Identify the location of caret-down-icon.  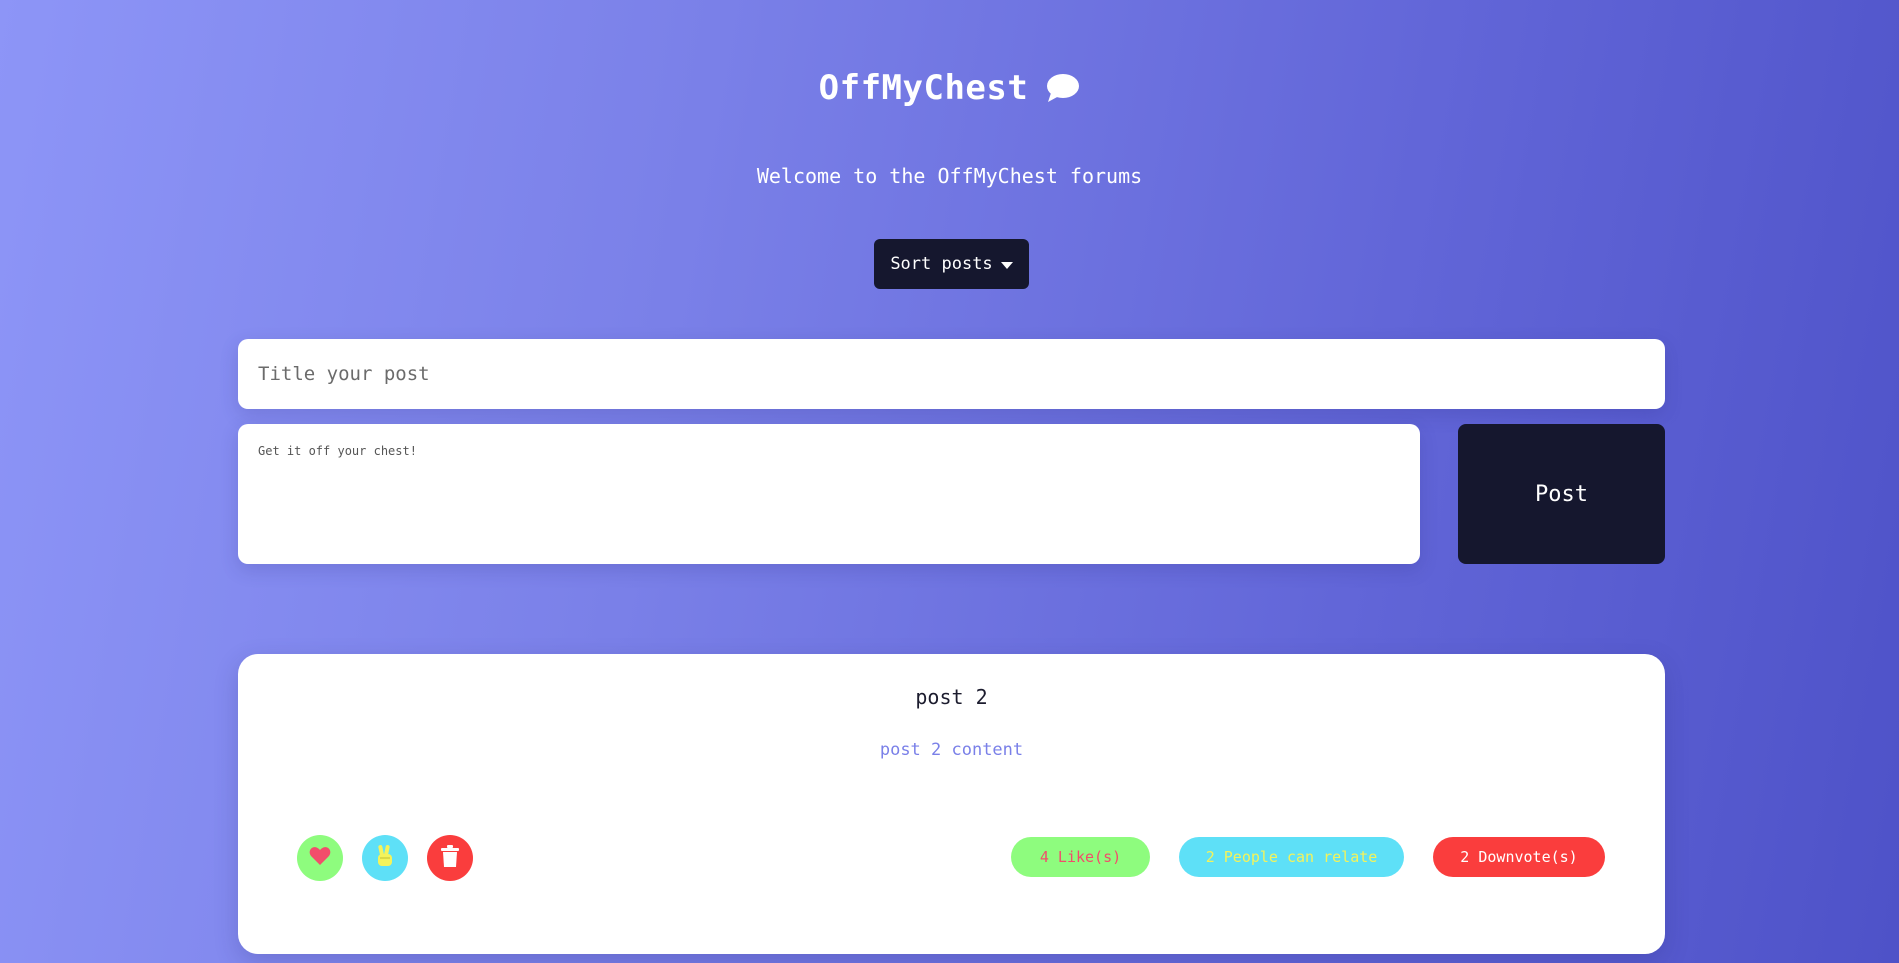
(1006, 265).